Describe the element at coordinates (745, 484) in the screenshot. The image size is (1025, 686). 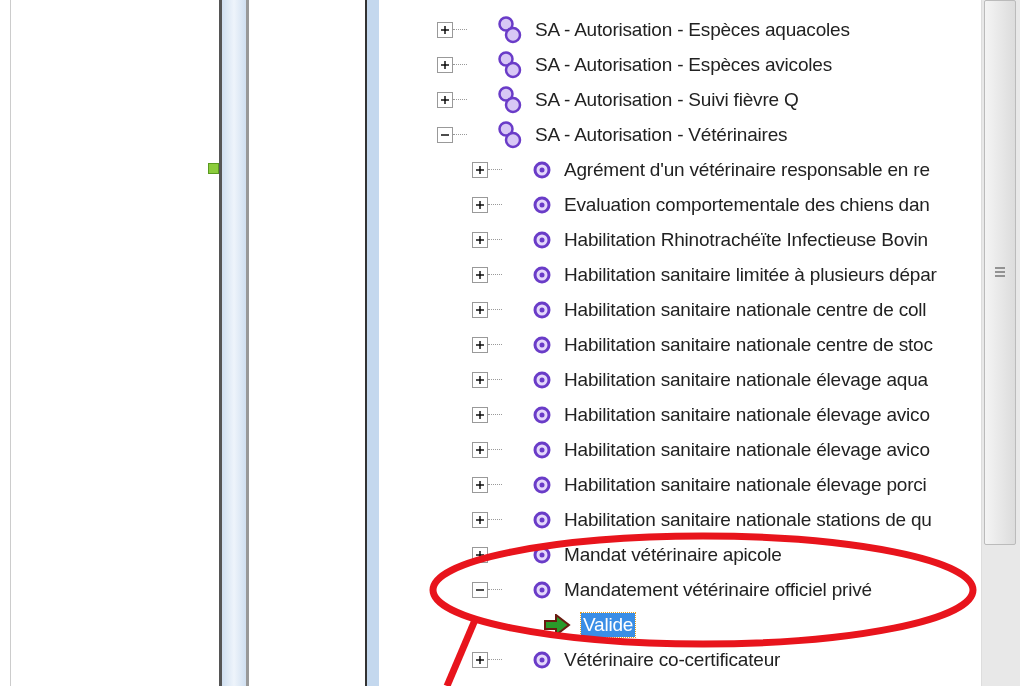
I see `tree-item: Habilitation sanitaire nationale élevage porci` at that location.